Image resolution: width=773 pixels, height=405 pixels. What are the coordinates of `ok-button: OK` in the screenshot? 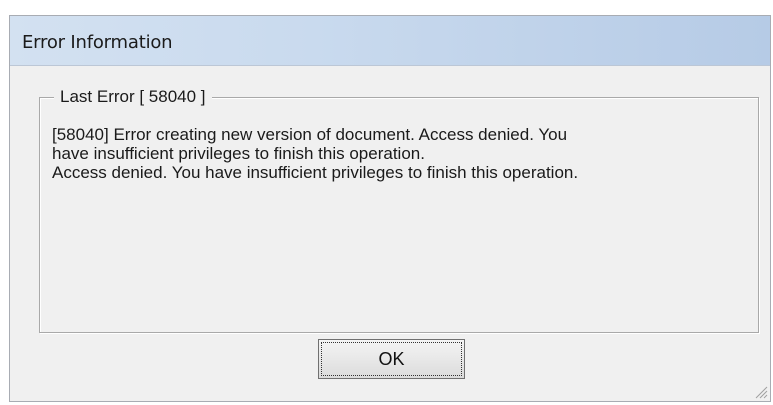 It's located at (391, 359).